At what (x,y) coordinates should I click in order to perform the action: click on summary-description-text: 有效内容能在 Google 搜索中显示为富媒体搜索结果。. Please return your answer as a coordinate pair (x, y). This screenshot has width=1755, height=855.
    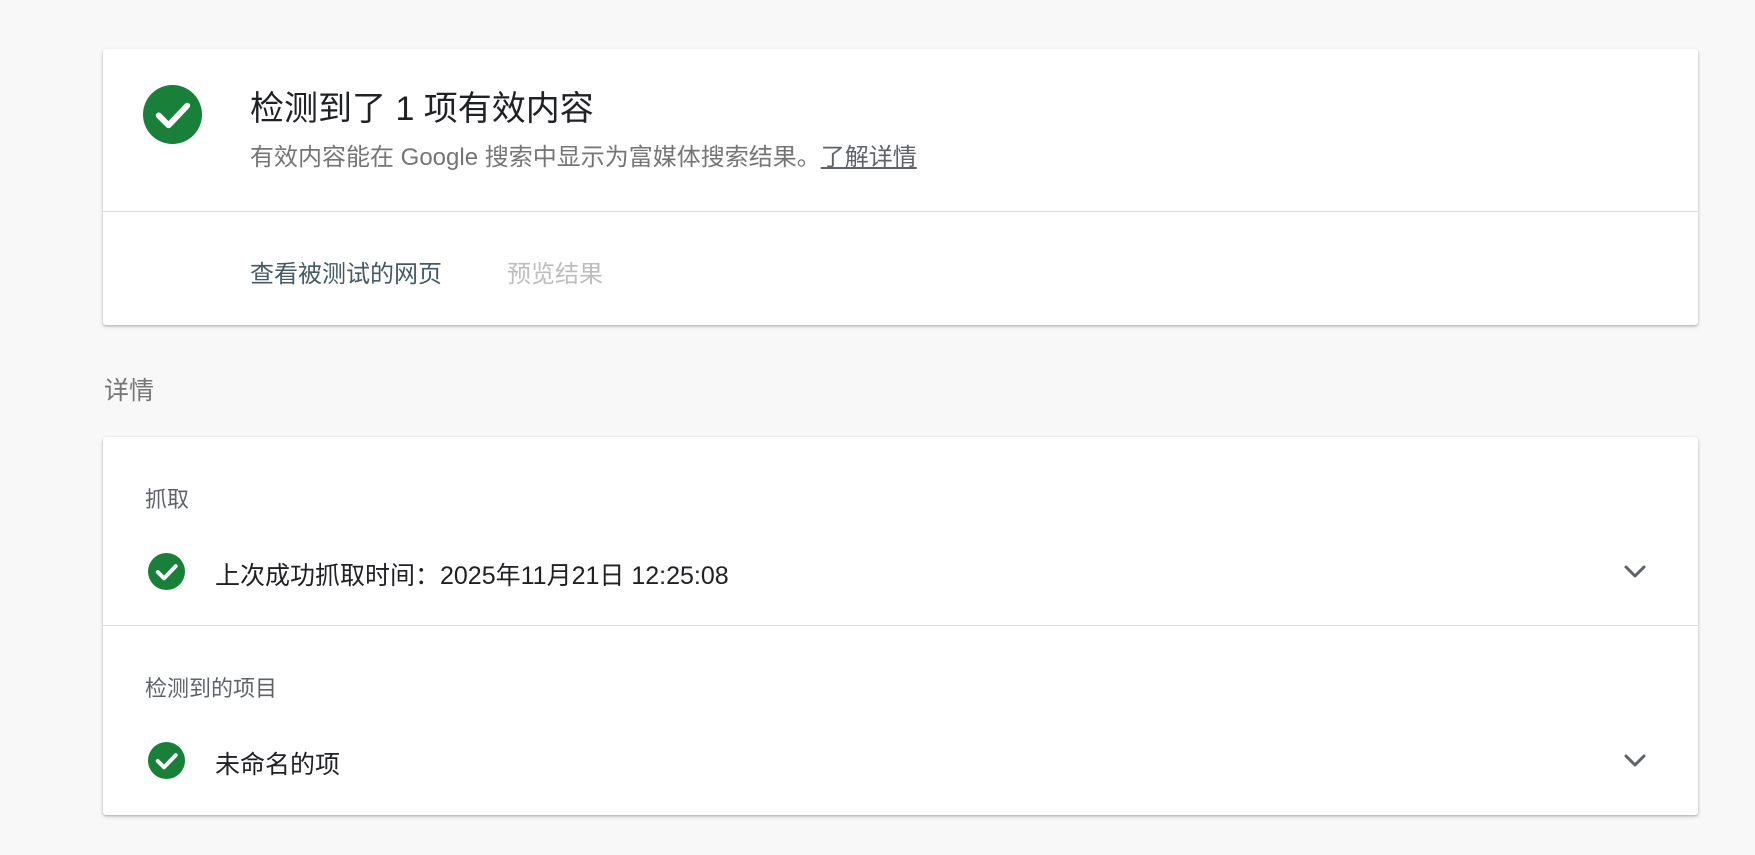
    Looking at the image, I should click on (535, 157).